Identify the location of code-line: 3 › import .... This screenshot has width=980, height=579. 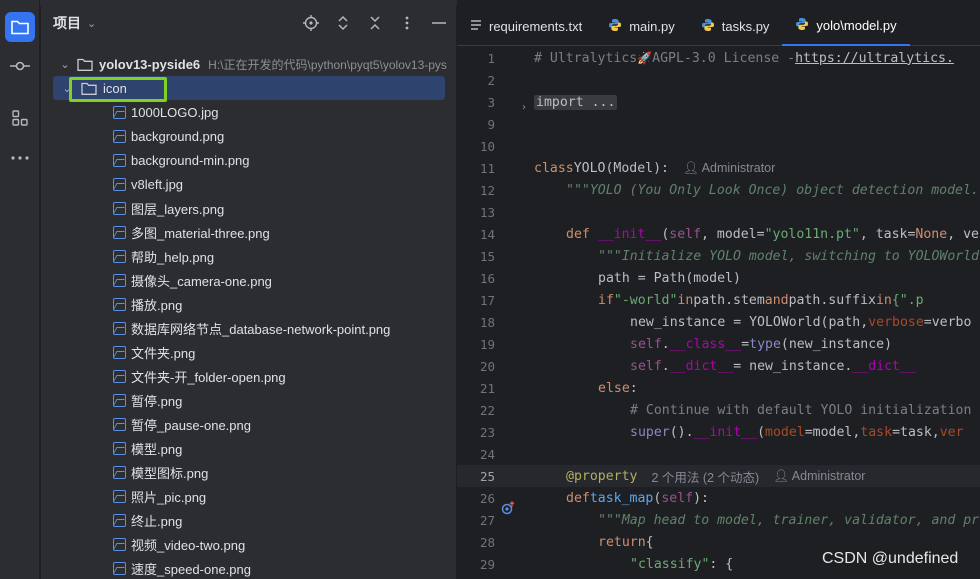
(718, 102).